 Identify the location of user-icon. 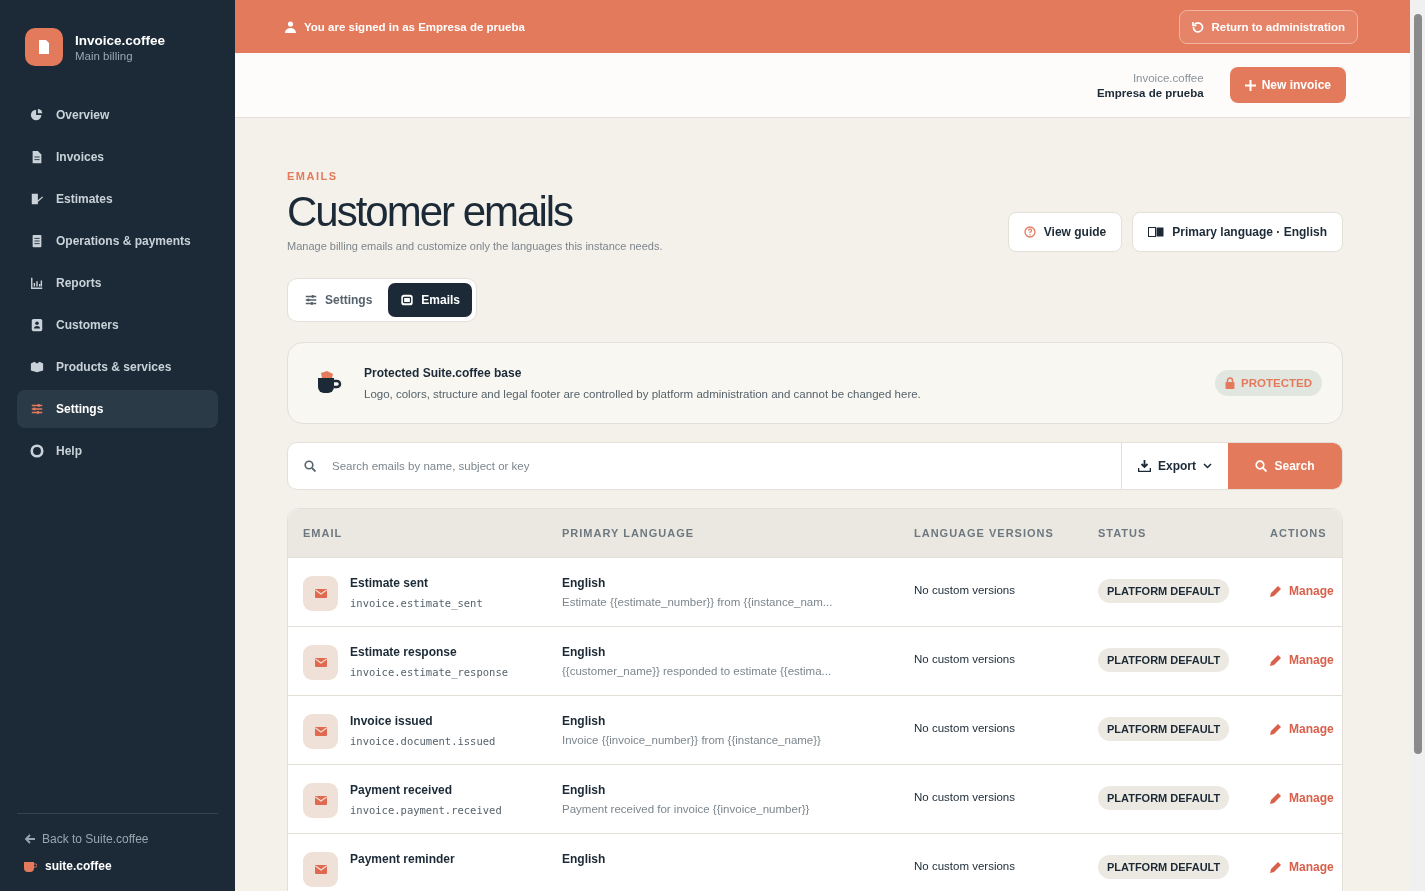
(290, 26).